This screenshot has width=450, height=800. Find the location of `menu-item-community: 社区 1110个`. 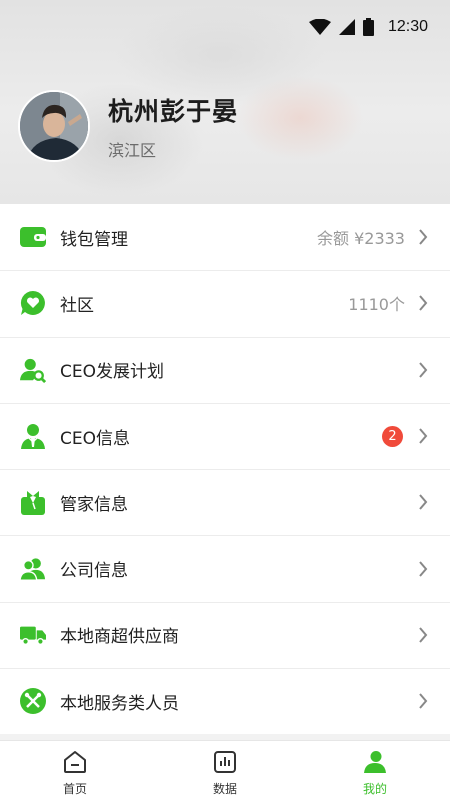

menu-item-community: 社区 1110个 is located at coordinates (225, 303).